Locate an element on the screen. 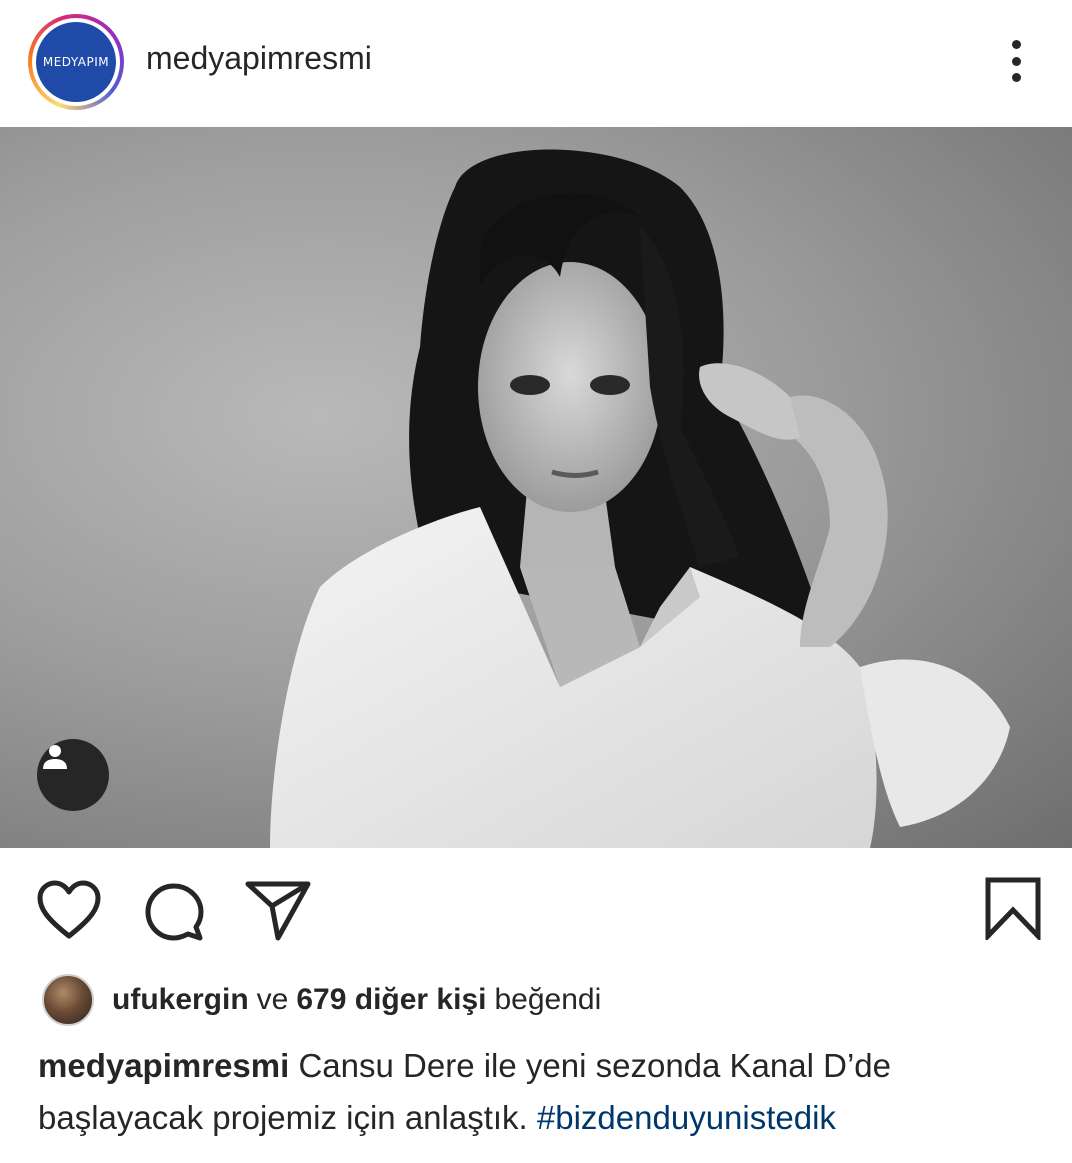 Image resolution: width=1072 pixels, height=1163 pixels. heart-icon is located at coordinates (69, 912).